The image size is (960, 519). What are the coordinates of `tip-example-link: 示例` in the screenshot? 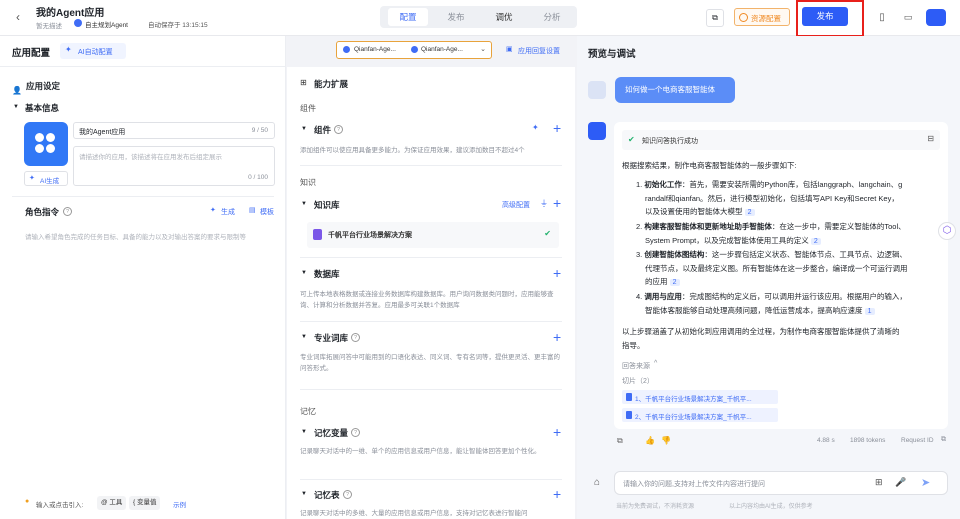 It's located at (179, 504).